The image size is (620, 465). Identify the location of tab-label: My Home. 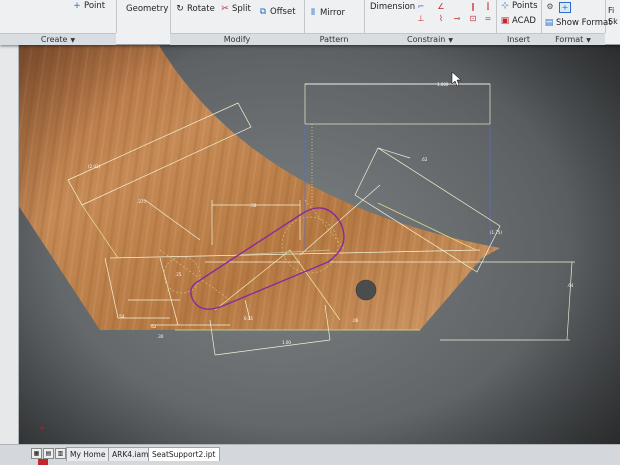
(88, 454).